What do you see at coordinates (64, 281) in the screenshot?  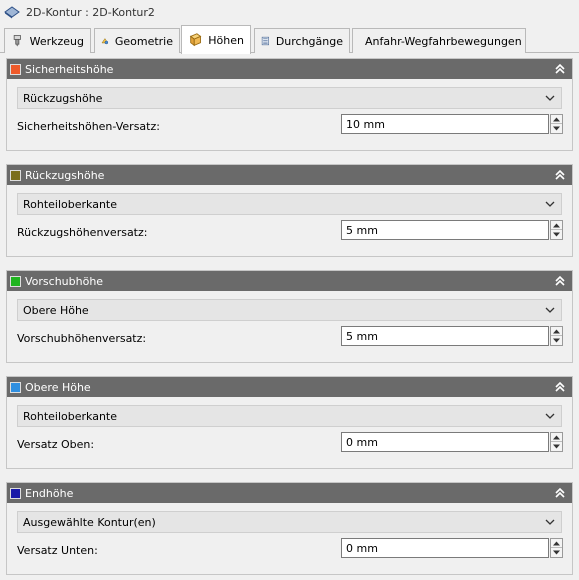 I see `panel-title: Vorschubhöhe` at bounding box center [64, 281].